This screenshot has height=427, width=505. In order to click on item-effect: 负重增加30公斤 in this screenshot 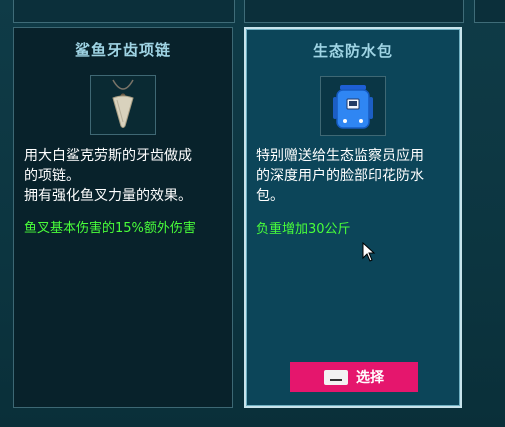, I will do `click(303, 229)`.